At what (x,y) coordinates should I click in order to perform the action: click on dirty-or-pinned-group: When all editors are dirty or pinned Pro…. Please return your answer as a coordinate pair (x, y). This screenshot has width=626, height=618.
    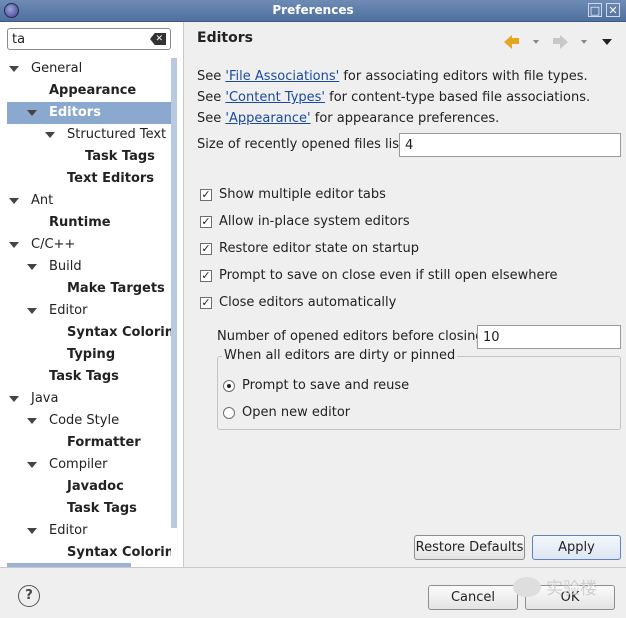
    Looking at the image, I should click on (419, 389).